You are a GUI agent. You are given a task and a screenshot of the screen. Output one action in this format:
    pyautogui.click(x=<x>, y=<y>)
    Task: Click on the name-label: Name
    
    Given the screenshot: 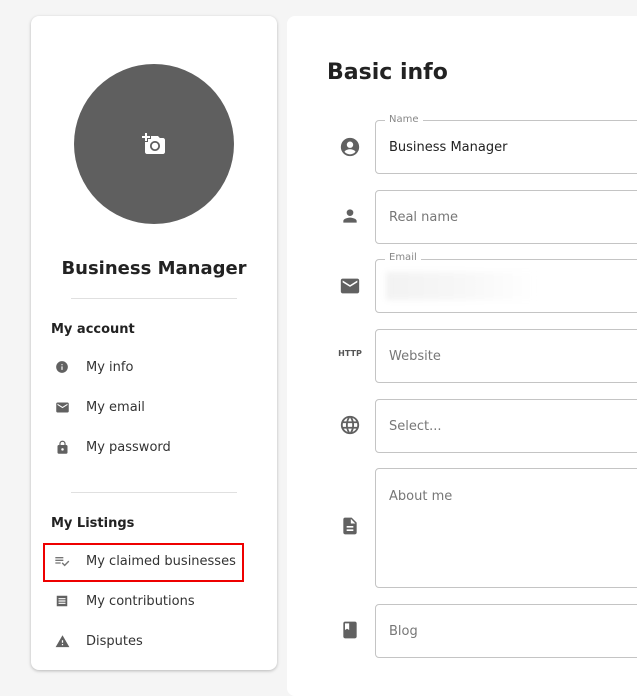 What is the action you would take?
    pyautogui.click(x=404, y=120)
    